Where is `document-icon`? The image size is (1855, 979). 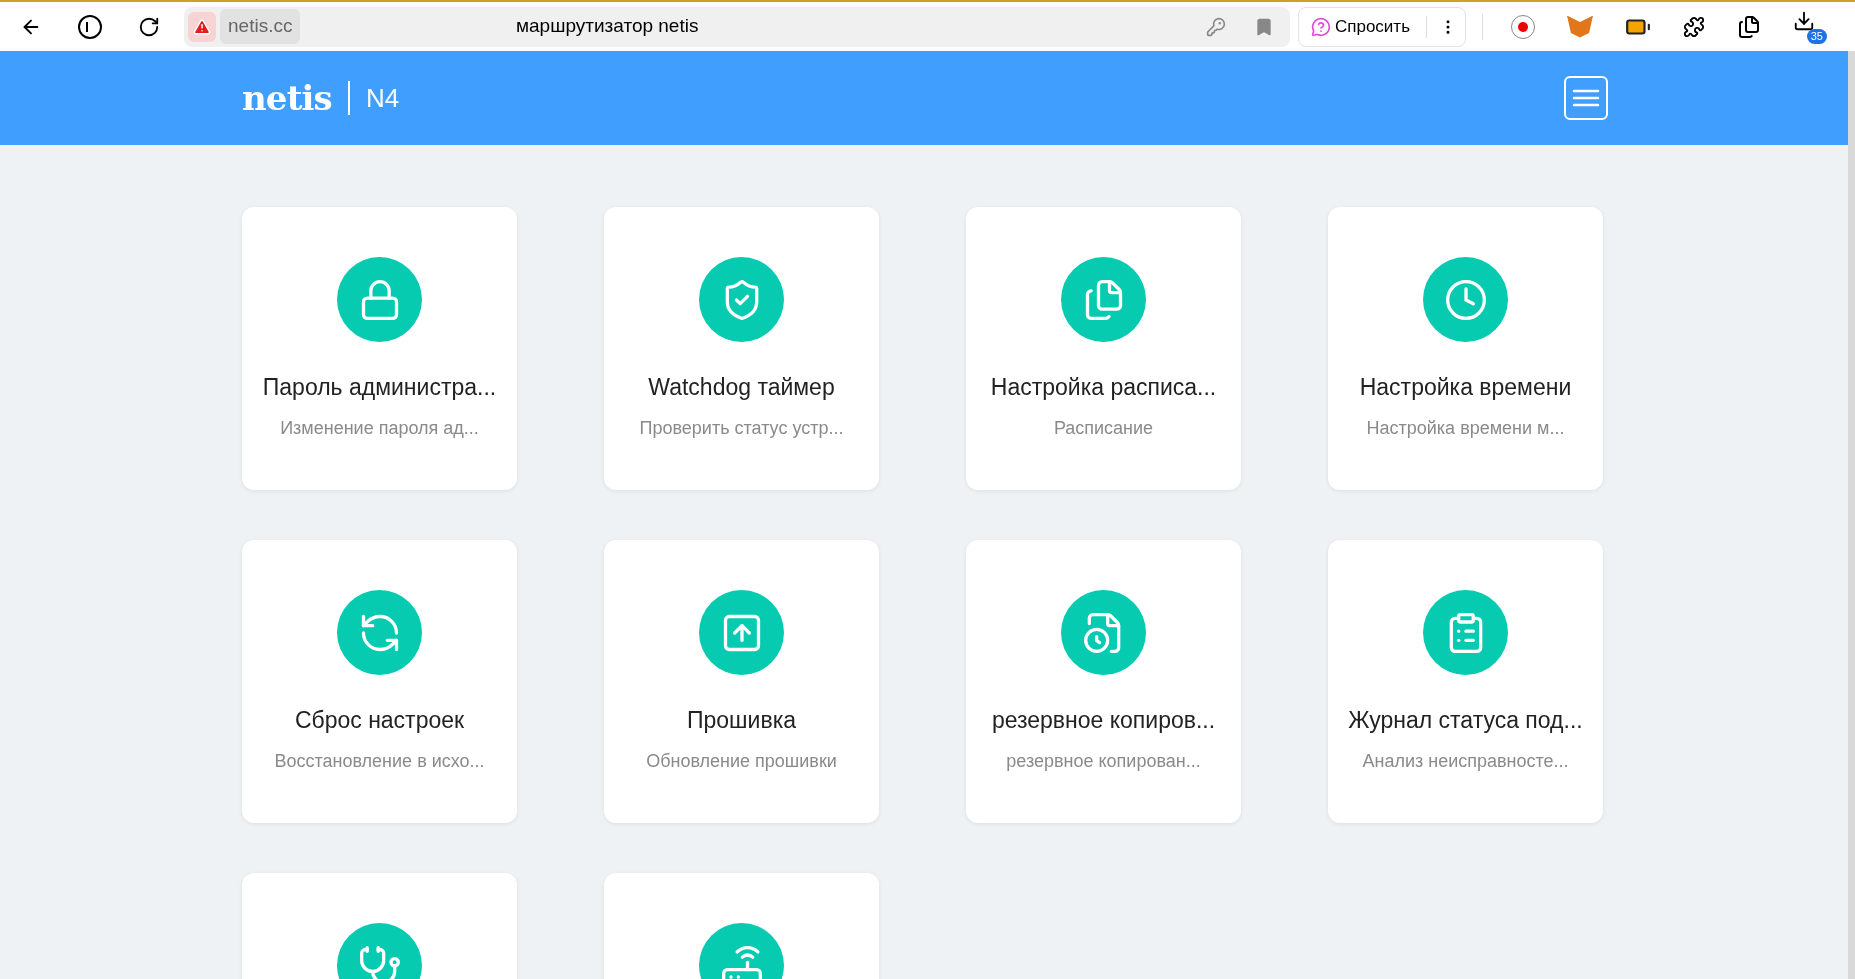 document-icon is located at coordinates (1749, 26).